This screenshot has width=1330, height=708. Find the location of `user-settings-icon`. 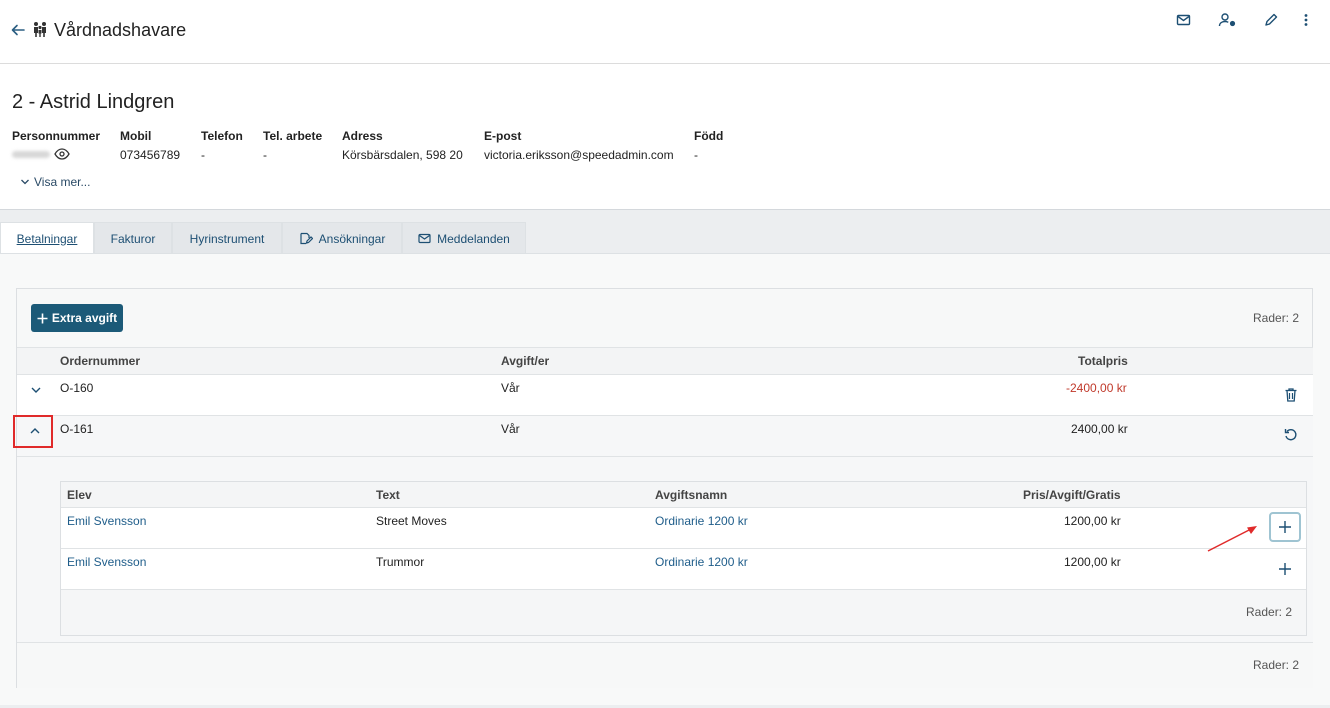

user-settings-icon is located at coordinates (1229, 23).